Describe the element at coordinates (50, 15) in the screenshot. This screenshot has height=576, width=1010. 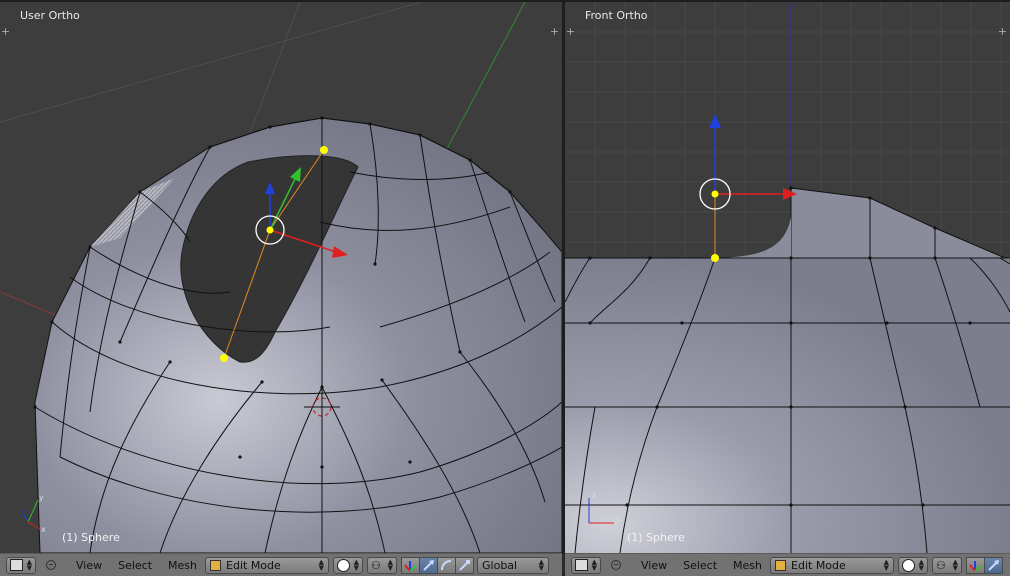
I see `viewport-title: User Ortho` at that location.